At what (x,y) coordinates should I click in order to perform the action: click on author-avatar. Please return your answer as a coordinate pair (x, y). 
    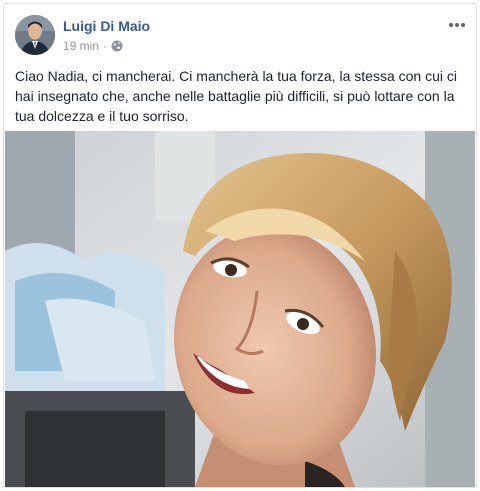
    Looking at the image, I should click on (35, 35).